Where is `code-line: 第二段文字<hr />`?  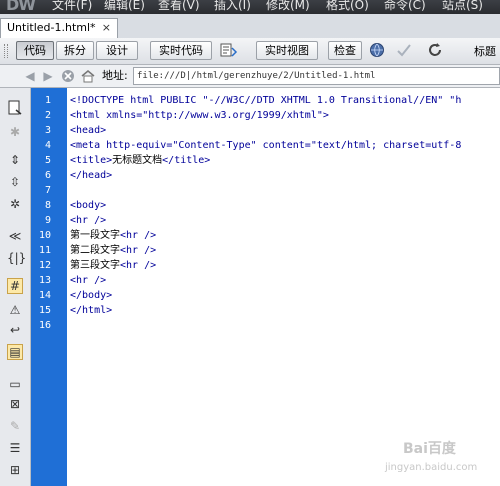
code-line: 第二段文字<hr /> is located at coordinates (113, 250).